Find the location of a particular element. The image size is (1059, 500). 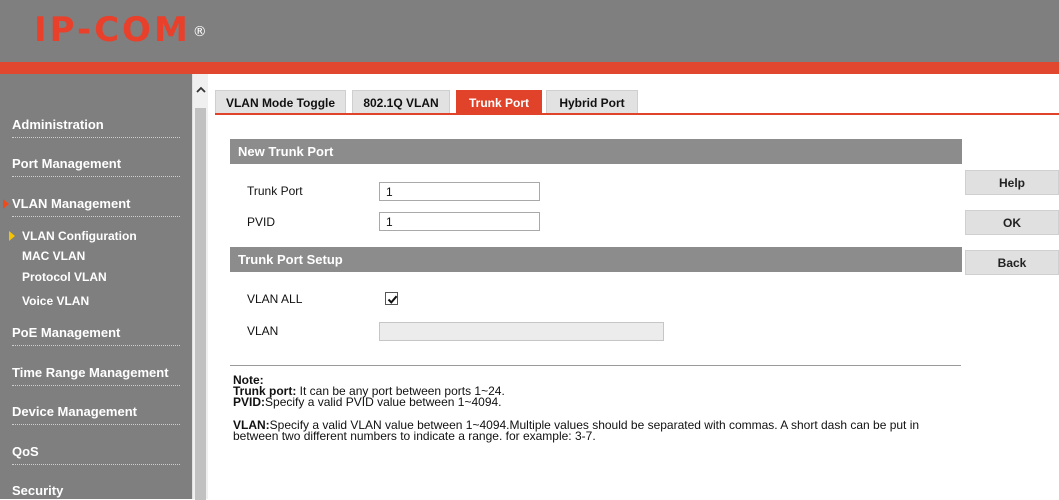

pvid-label: PVID is located at coordinates (261, 222).